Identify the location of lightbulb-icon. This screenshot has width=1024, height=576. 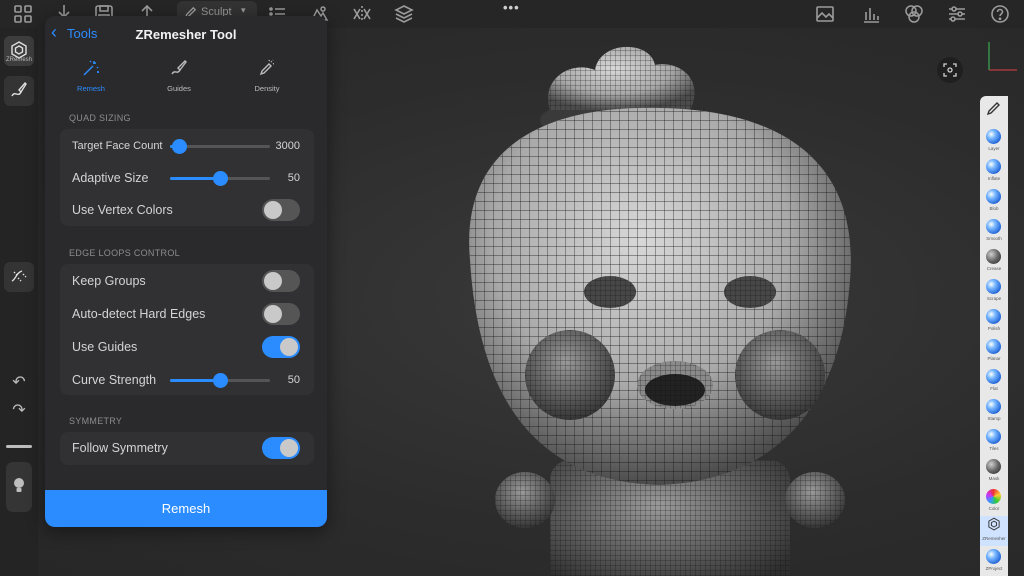
(19, 485).